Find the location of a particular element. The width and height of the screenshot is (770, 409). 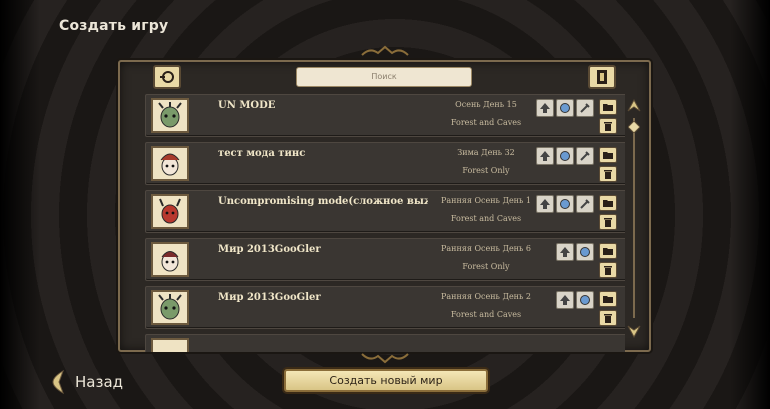

world-season: Ранняя Осень День 6 is located at coordinates (485, 248).